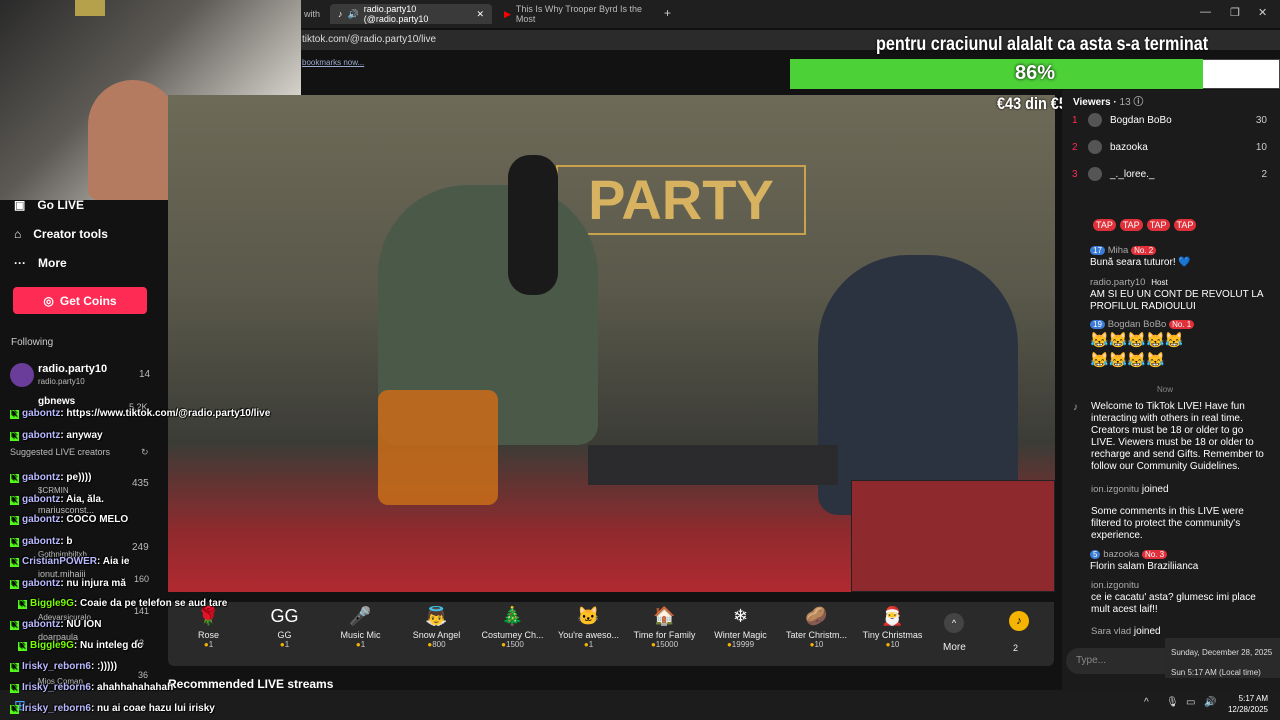 This screenshot has height=720, width=1280. Describe the element at coordinates (312, 14) in the screenshot. I see `tab-label: with` at that location.